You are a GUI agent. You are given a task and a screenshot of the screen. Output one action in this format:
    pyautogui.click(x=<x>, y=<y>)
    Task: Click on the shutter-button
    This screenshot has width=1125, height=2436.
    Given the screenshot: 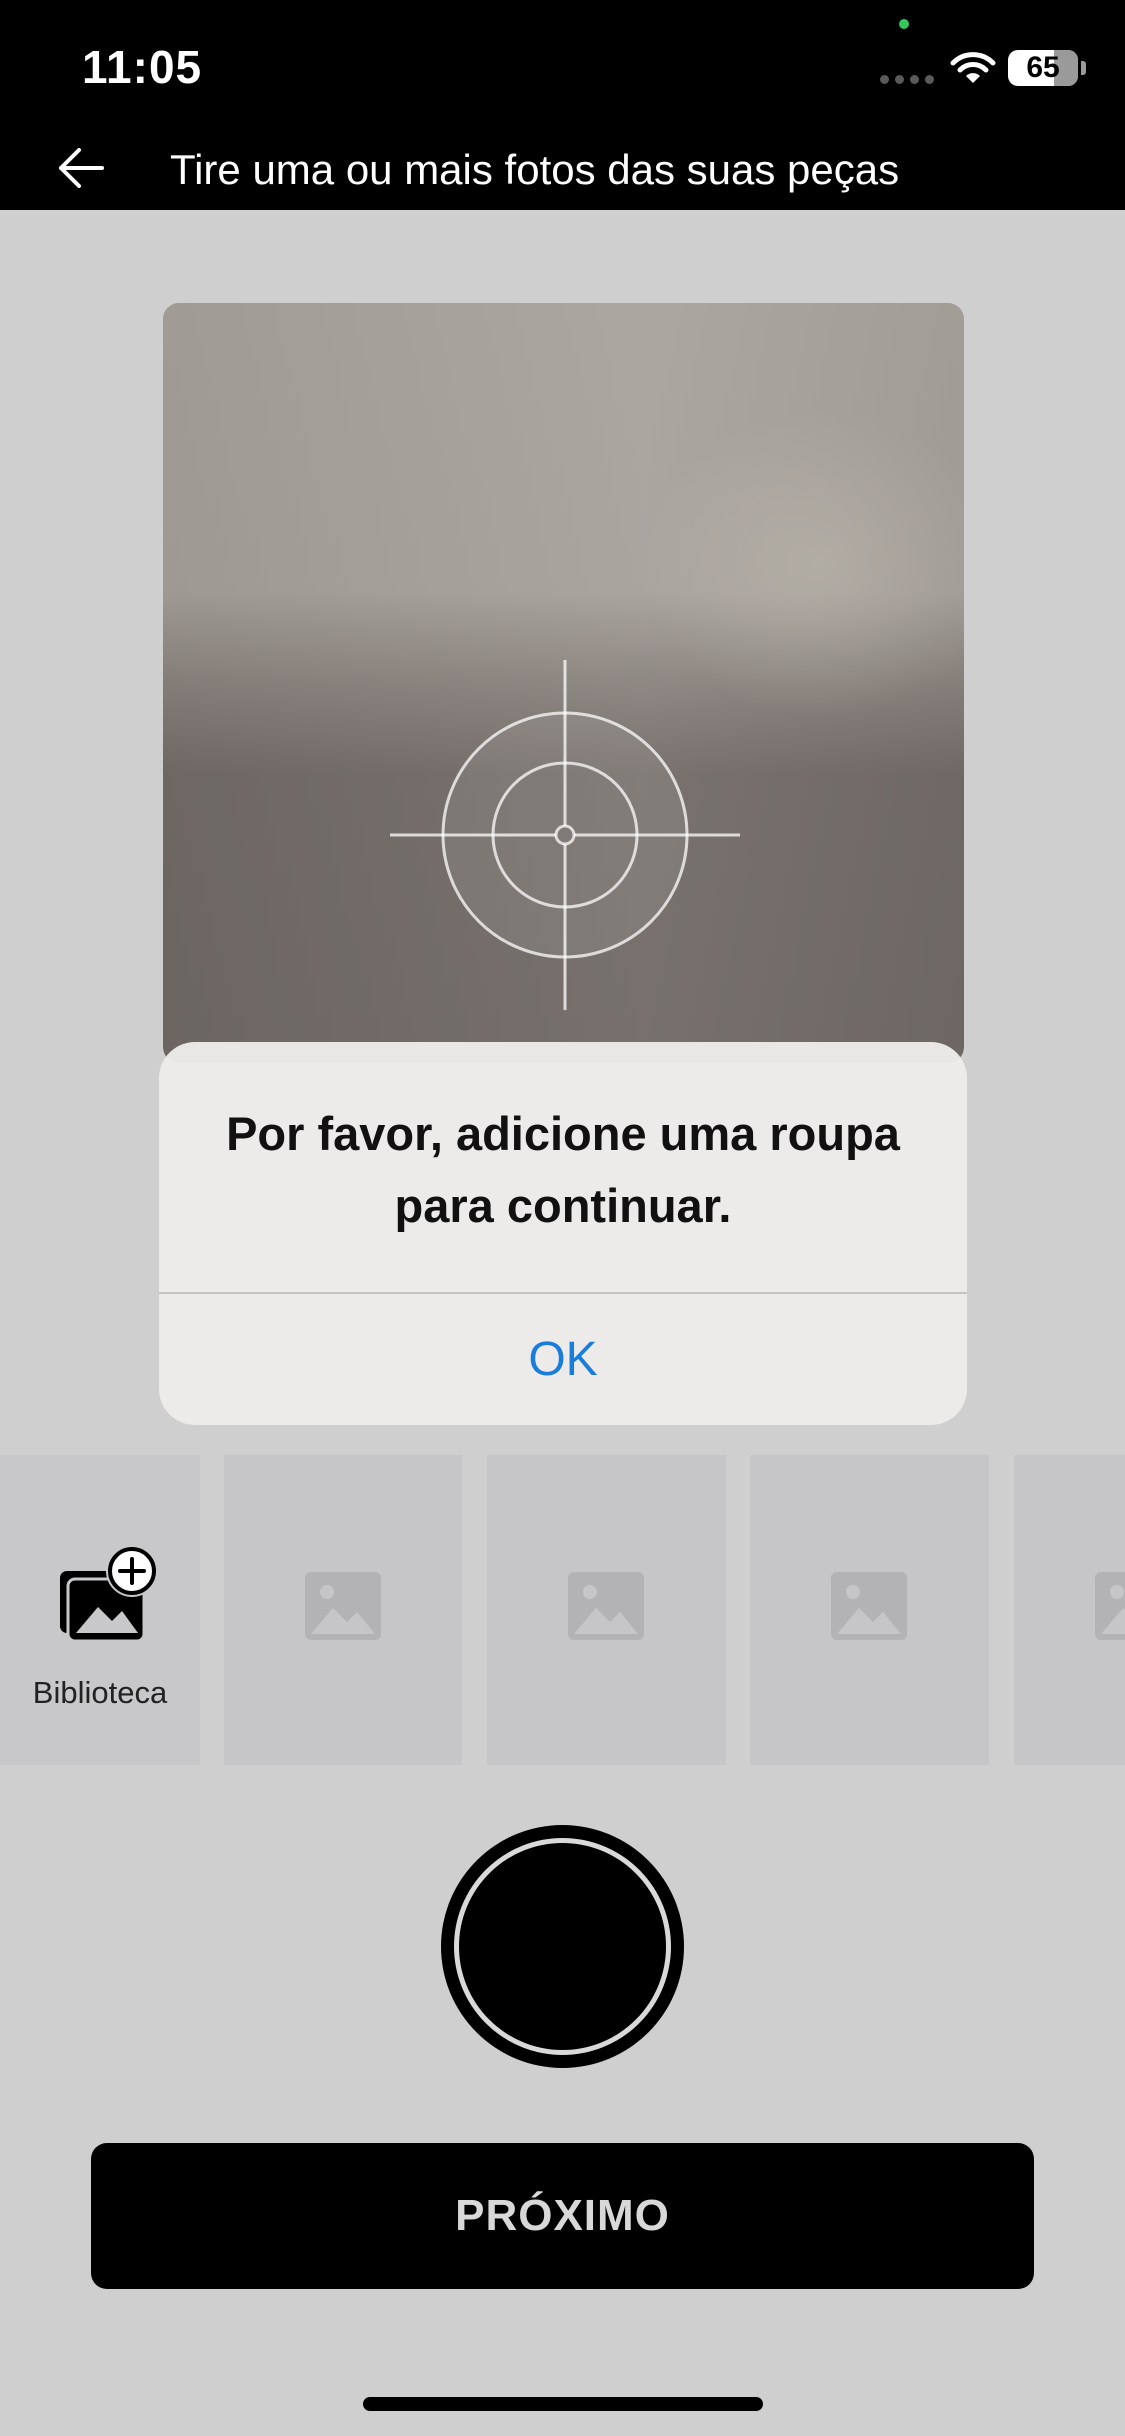 What is the action you would take?
    pyautogui.click(x=562, y=1946)
    